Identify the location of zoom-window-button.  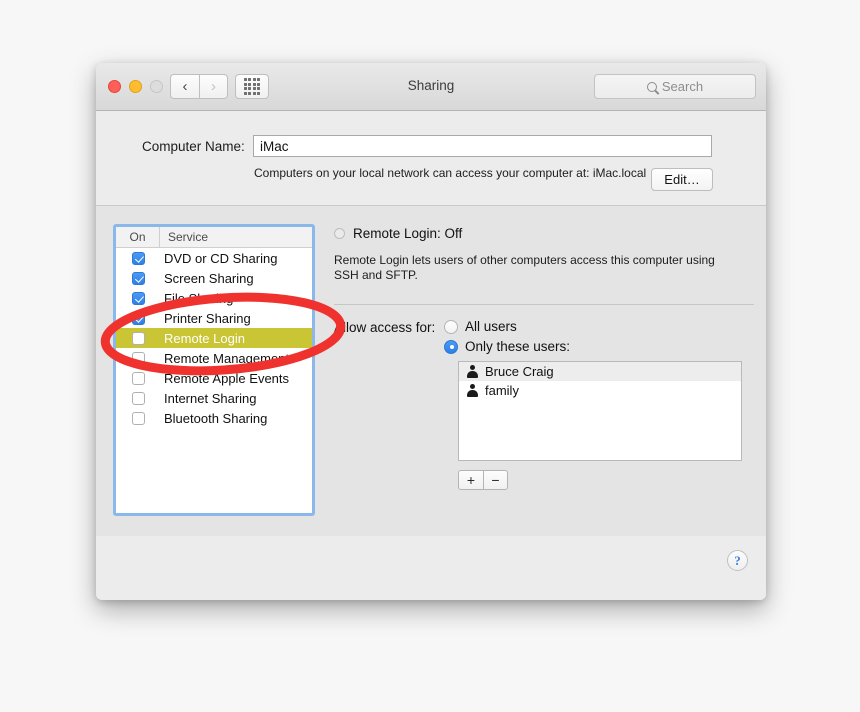
(156, 86).